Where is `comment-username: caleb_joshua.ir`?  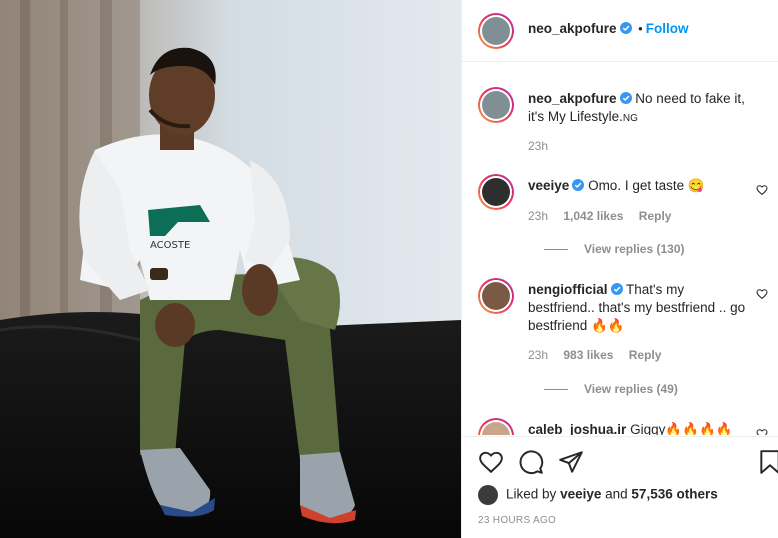 comment-username: caleb_joshua.ir is located at coordinates (577, 428).